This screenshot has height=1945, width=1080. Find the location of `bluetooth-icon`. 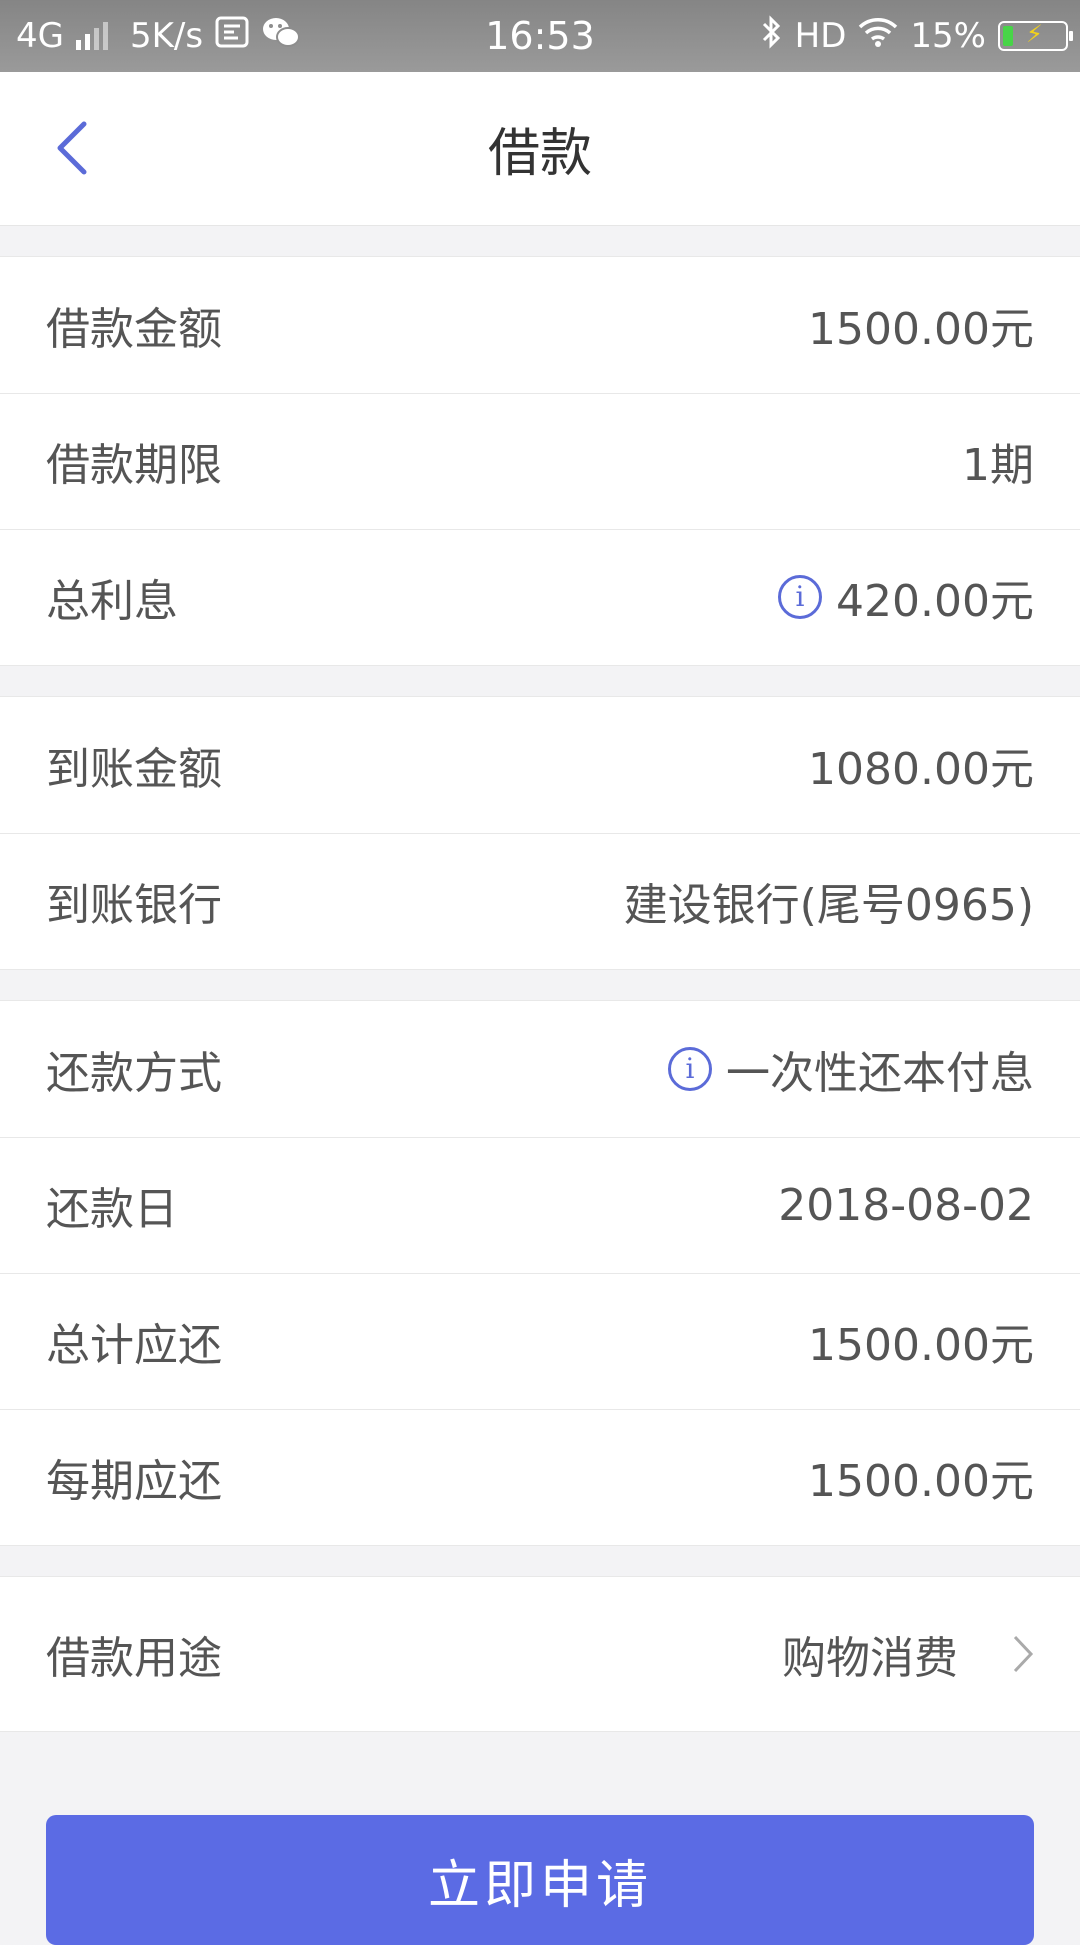

bluetooth-icon is located at coordinates (772, 36).